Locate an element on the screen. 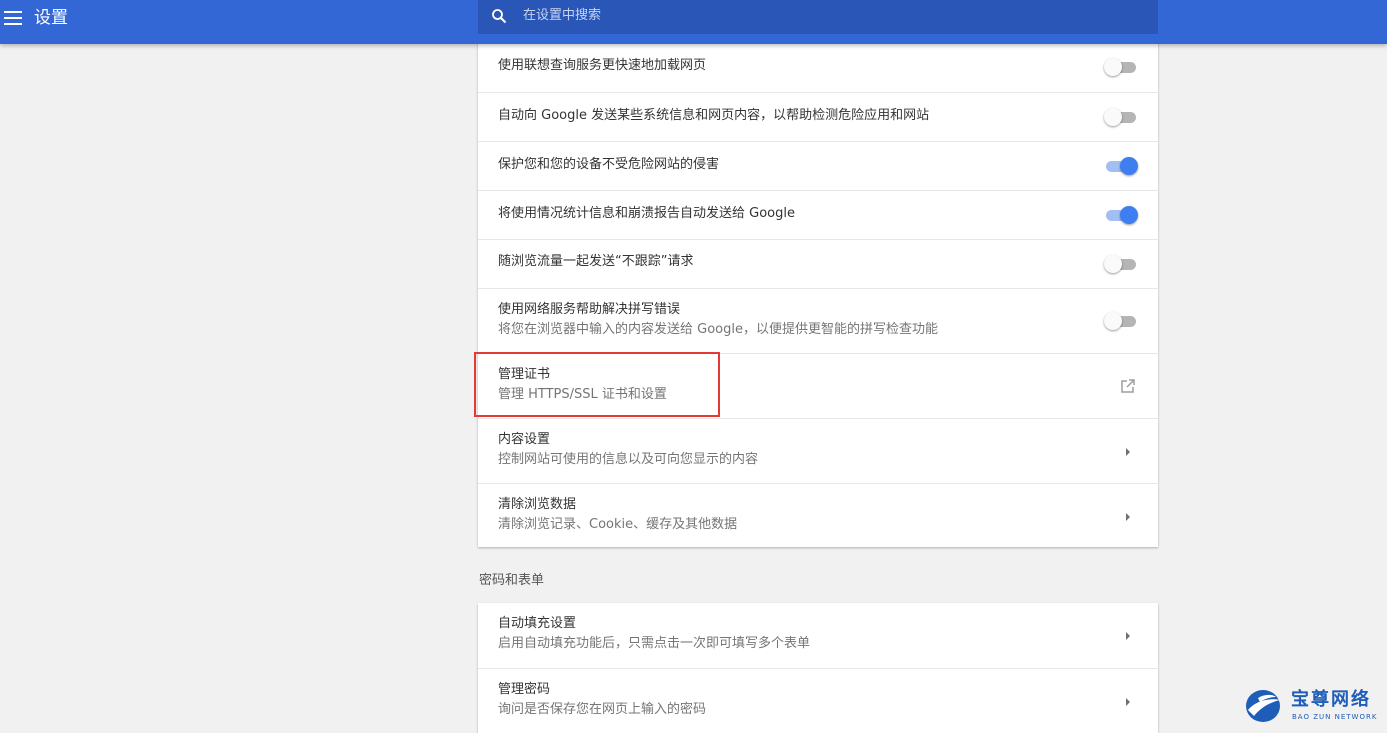 The image size is (1387, 733). setting-sublabel: 控制网站可使用的信息以及可向您显示的内容 is located at coordinates (628, 459).